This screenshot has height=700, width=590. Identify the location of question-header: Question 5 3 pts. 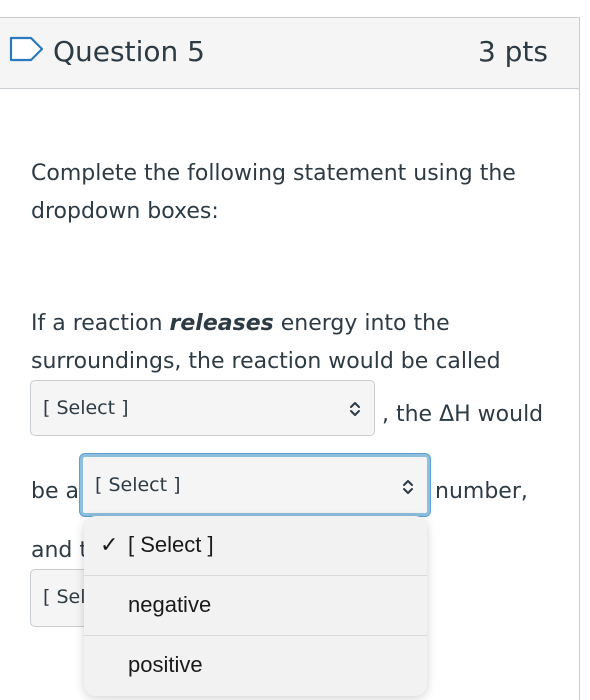
(289, 53).